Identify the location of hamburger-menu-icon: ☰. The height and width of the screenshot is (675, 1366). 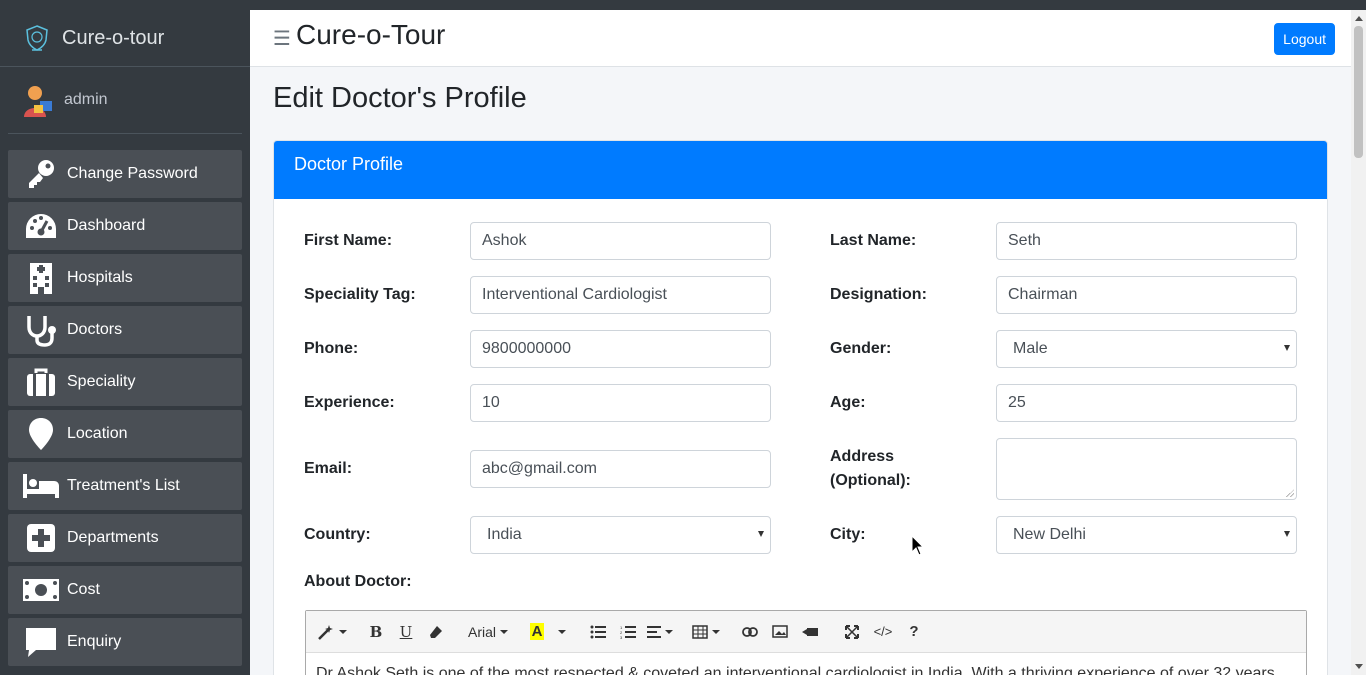
(282, 38).